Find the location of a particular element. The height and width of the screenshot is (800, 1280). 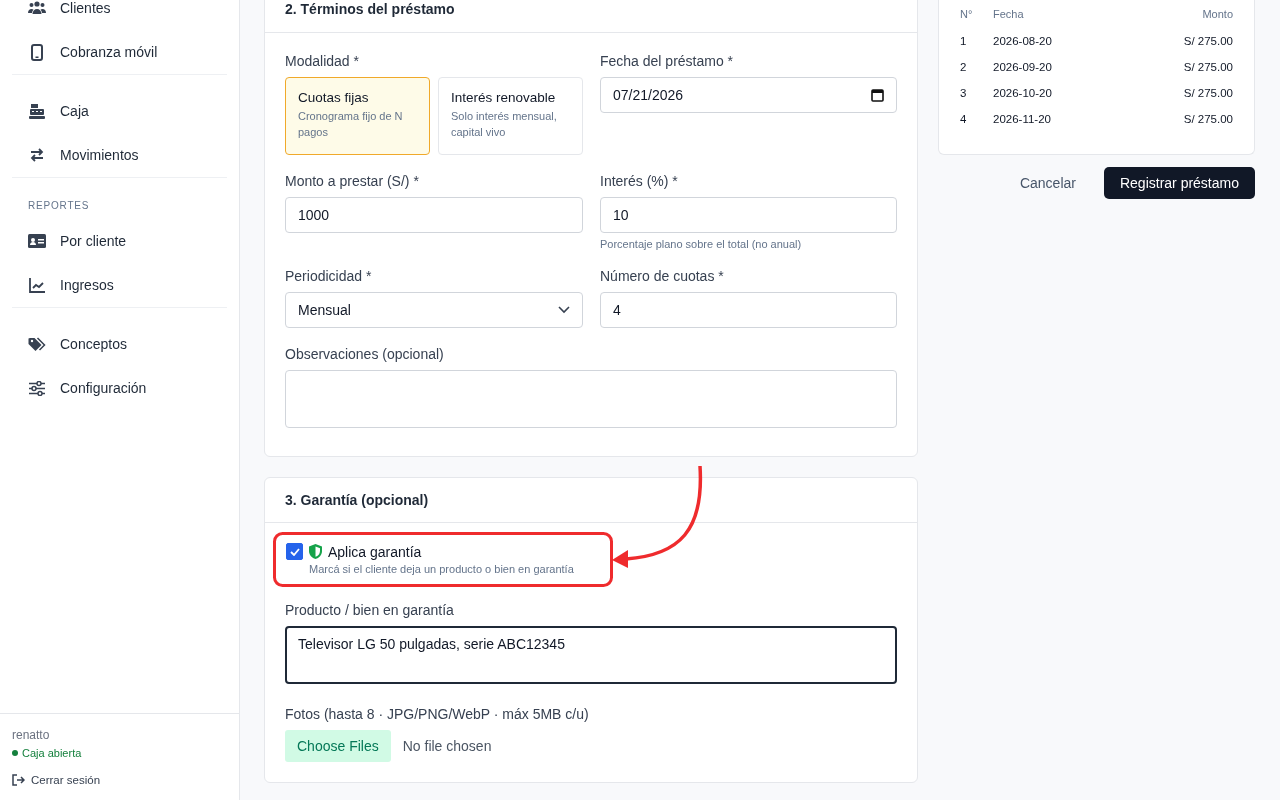

mode-option: Cuotas fijas Cronograma fijo de N pagos is located at coordinates (357, 116).